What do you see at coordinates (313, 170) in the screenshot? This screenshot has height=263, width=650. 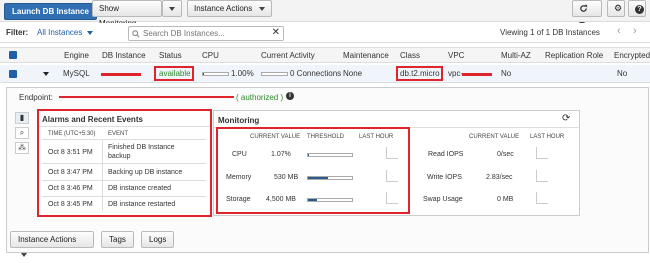 I see `monitoring-highlight` at bounding box center [313, 170].